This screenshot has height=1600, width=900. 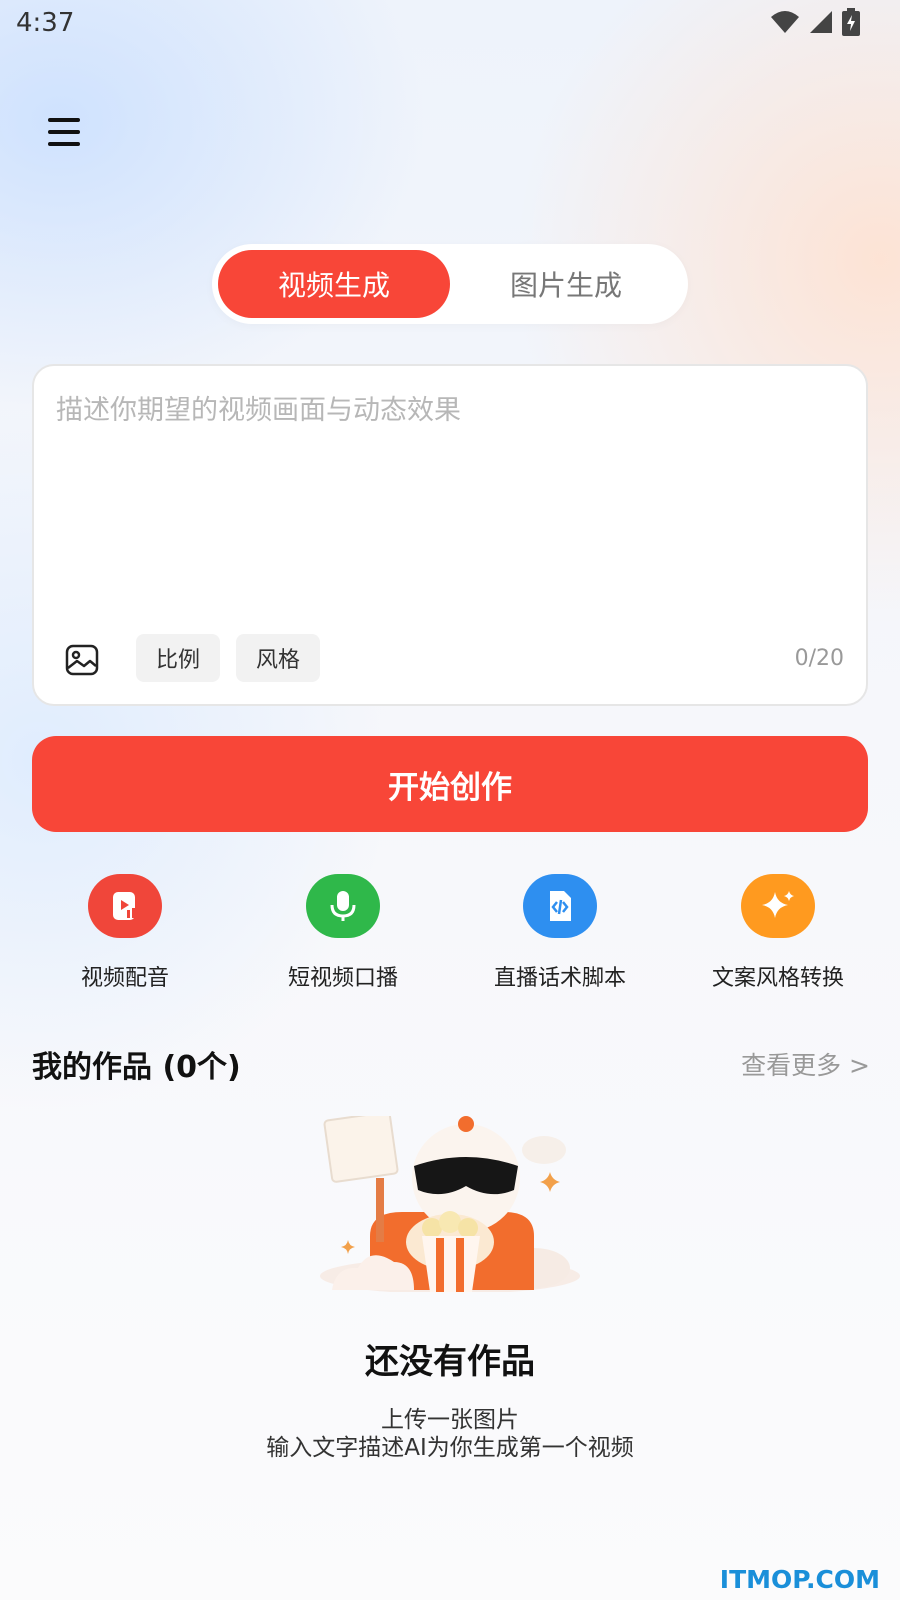 I want to click on tab-video-generation: 视频生成, so click(x=334, y=284).